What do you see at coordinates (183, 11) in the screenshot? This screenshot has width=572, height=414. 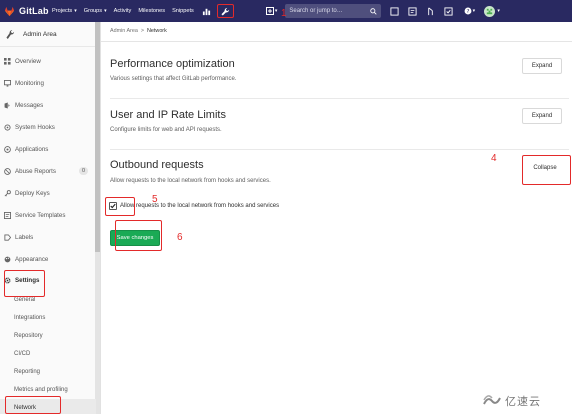 I see `nav-snippets: Snippets` at bounding box center [183, 11].